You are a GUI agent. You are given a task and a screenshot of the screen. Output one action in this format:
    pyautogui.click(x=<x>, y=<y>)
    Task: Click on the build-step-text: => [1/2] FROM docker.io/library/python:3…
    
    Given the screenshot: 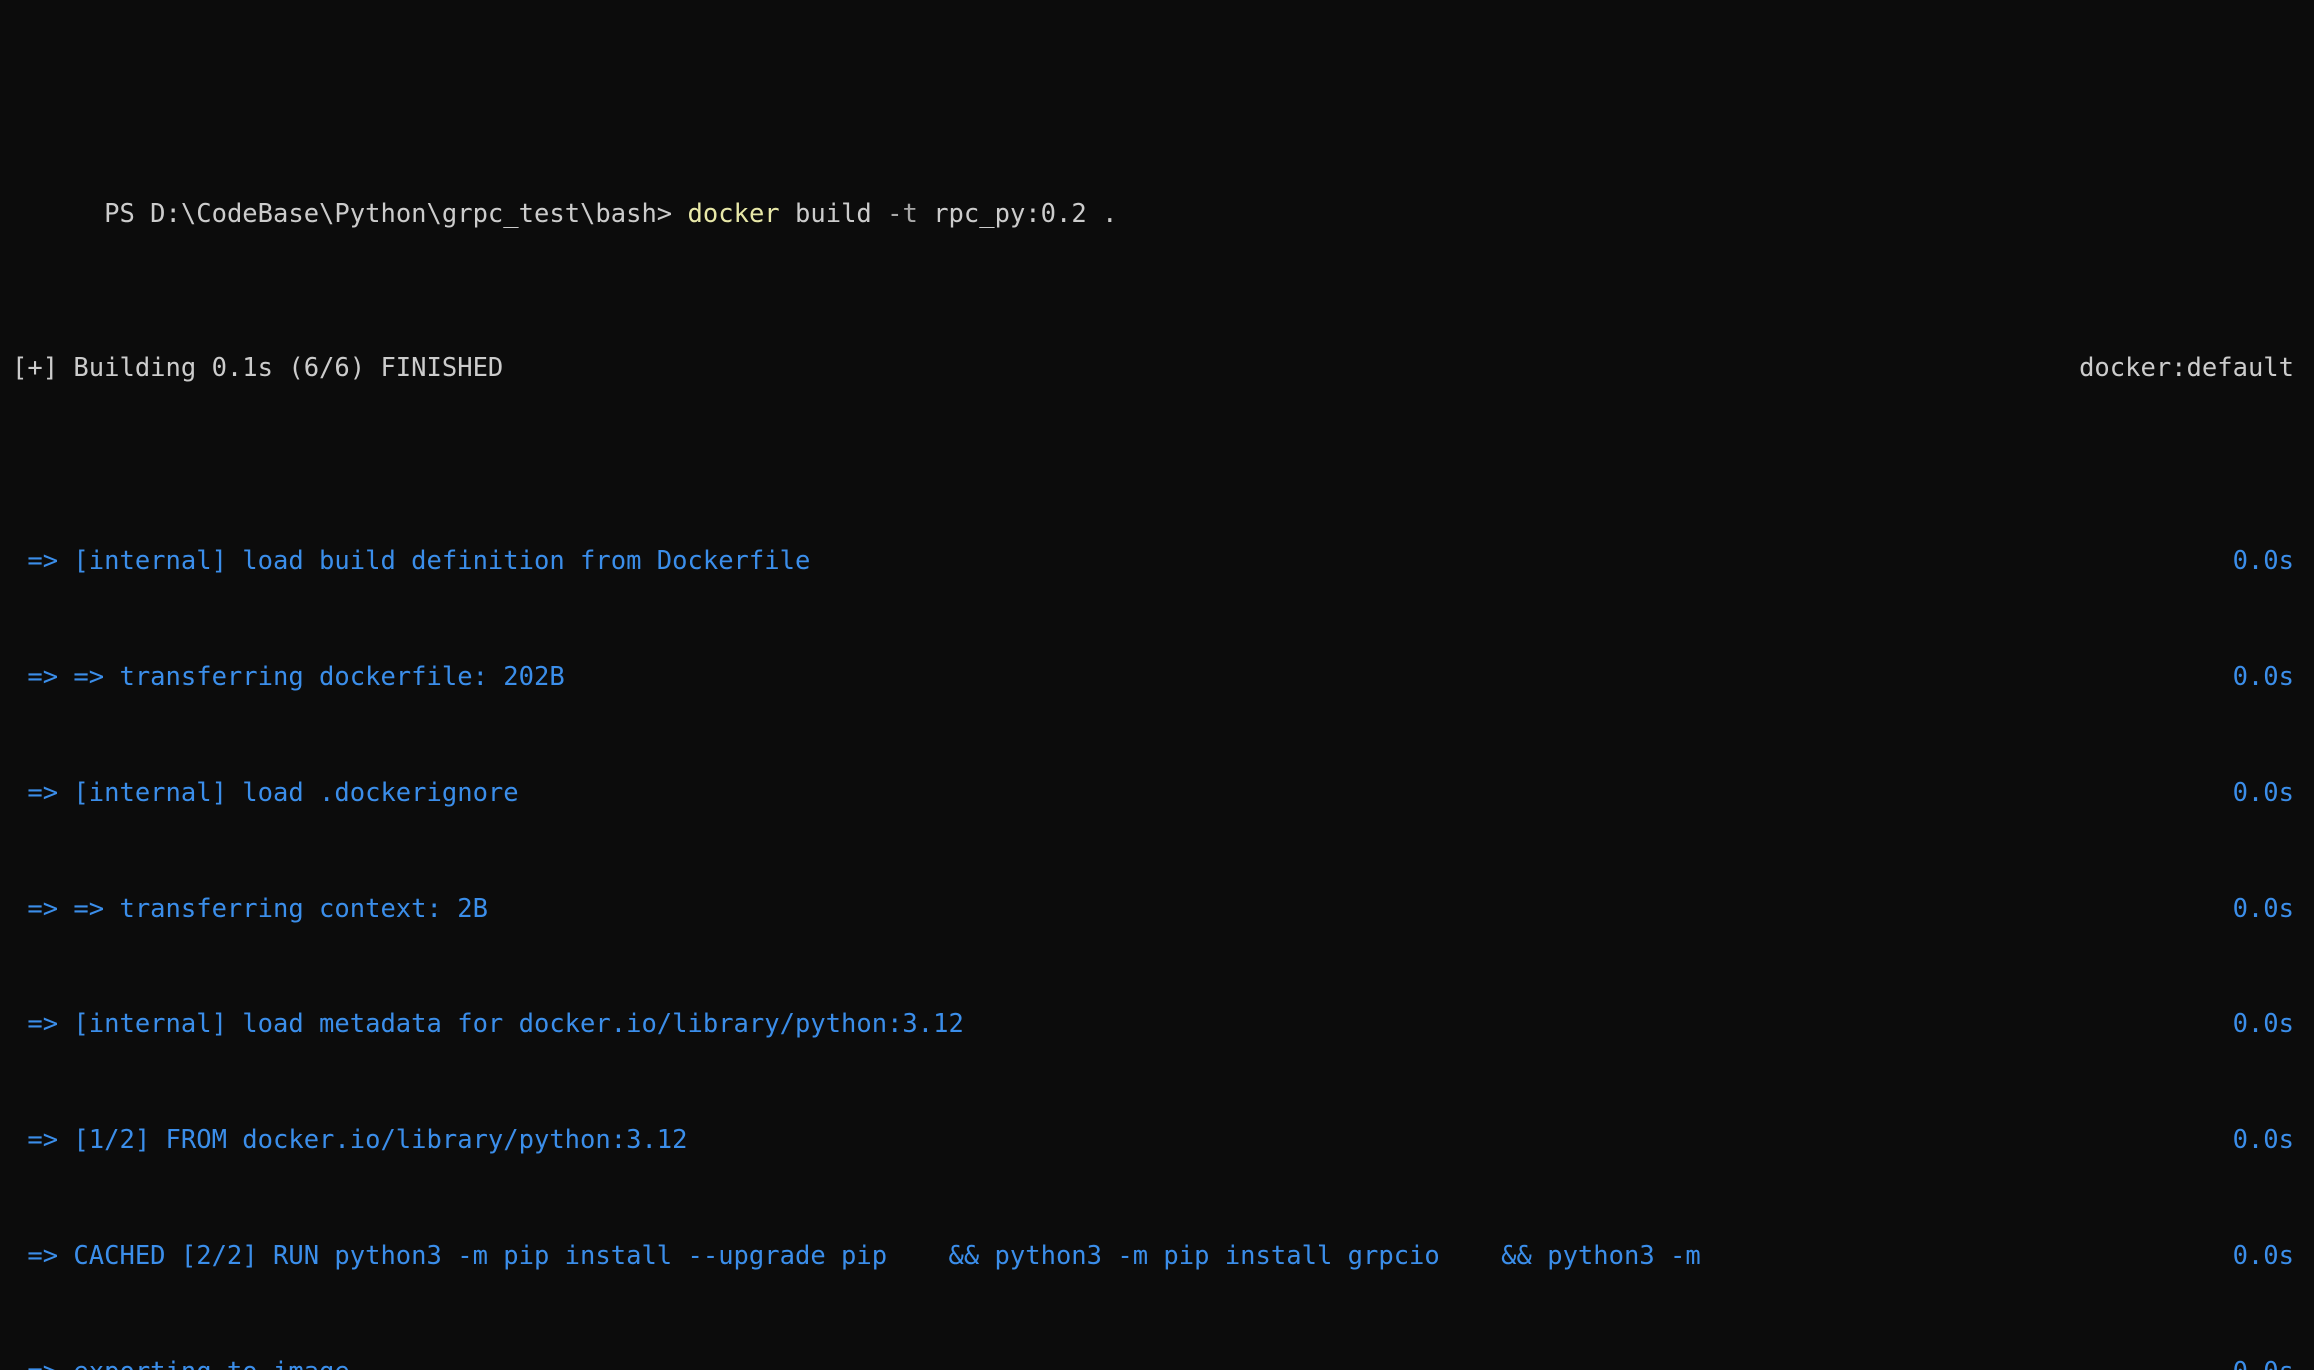 What is the action you would take?
    pyautogui.click(x=350, y=1140)
    